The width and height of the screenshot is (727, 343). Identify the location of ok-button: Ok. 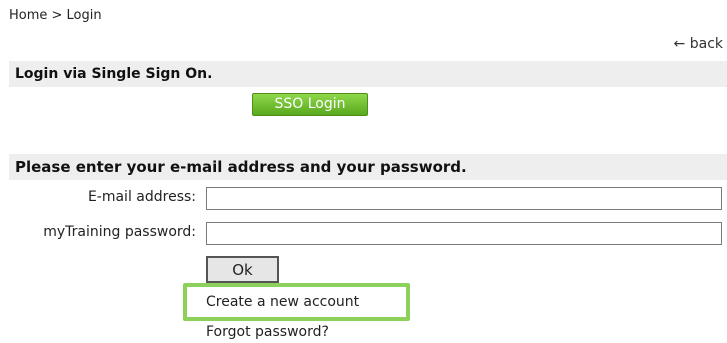
(242, 269).